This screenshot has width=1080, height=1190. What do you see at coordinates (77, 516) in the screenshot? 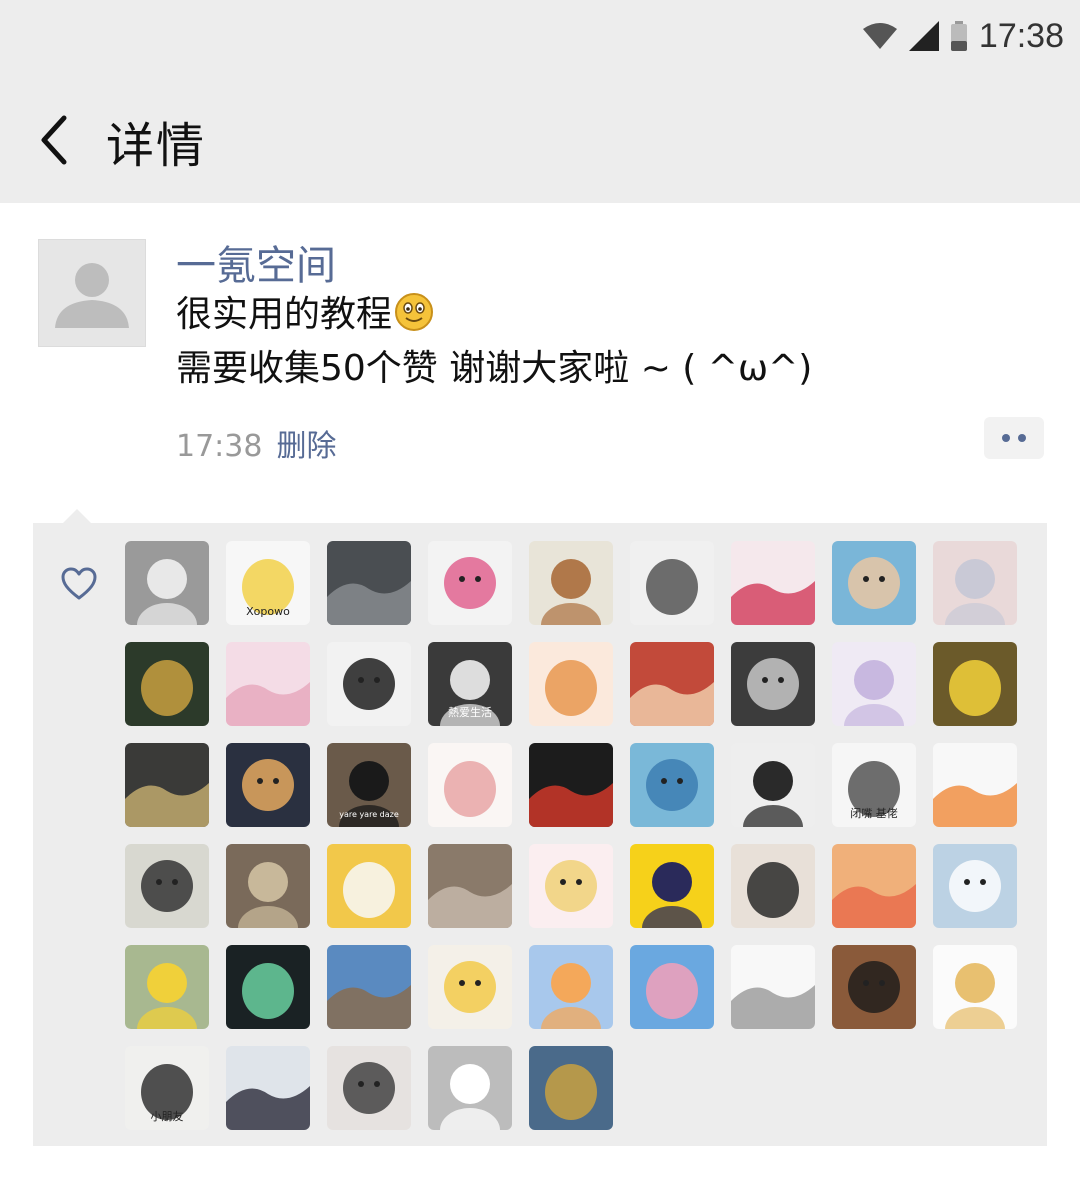
I see `likes-pointer` at bounding box center [77, 516].